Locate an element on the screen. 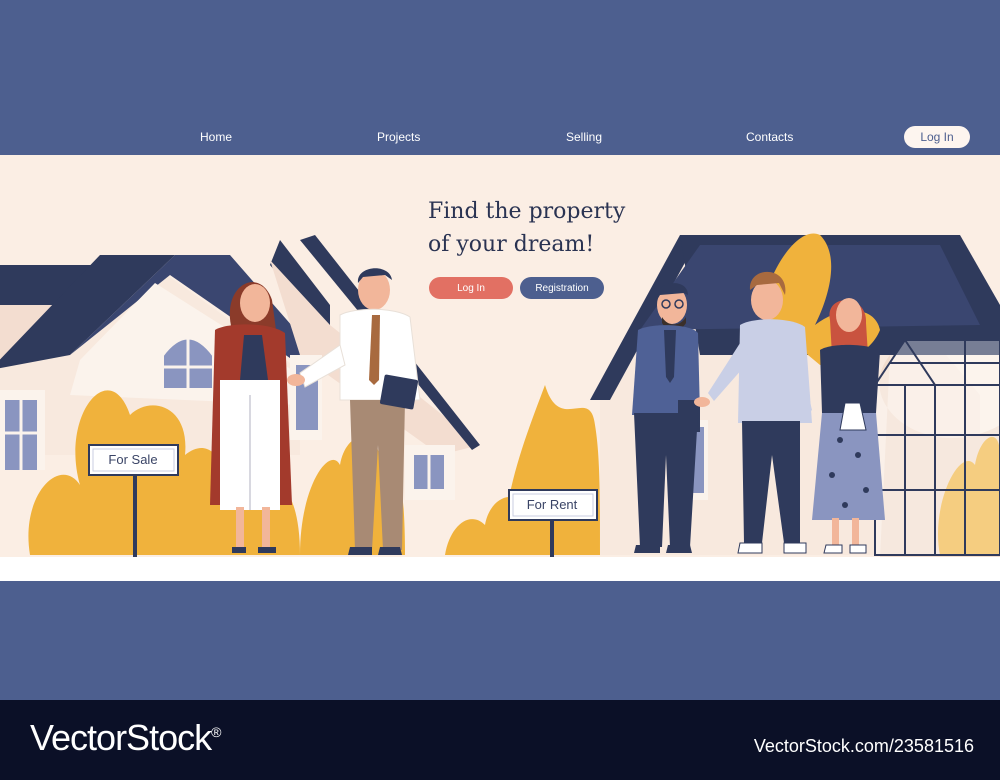 Image resolution: width=1000 pixels, height=780 pixels. watermark-footer: VectorStock® VectorStock.com/23581516 is located at coordinates (500, 740).